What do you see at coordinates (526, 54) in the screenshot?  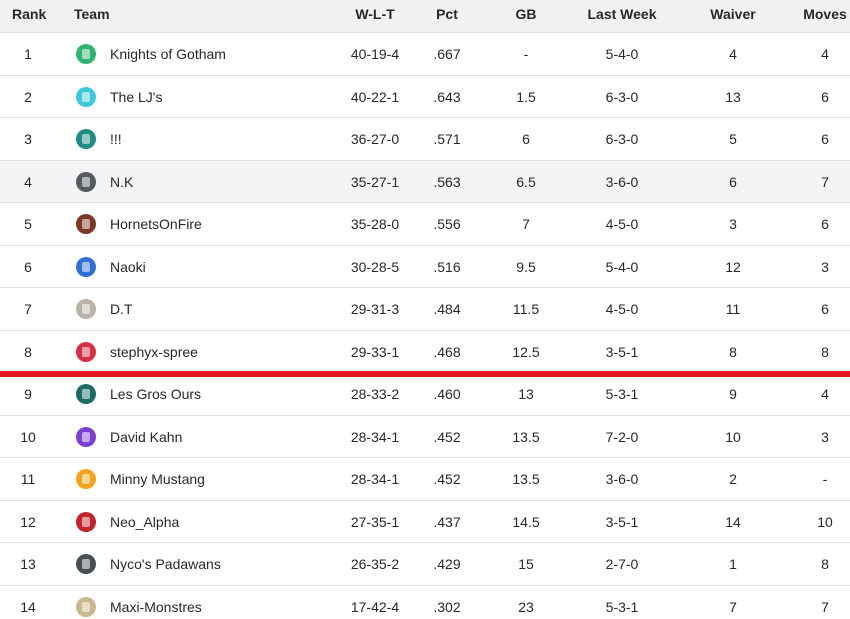 I see `gb-cell: -` at bounding box center [526, 54].